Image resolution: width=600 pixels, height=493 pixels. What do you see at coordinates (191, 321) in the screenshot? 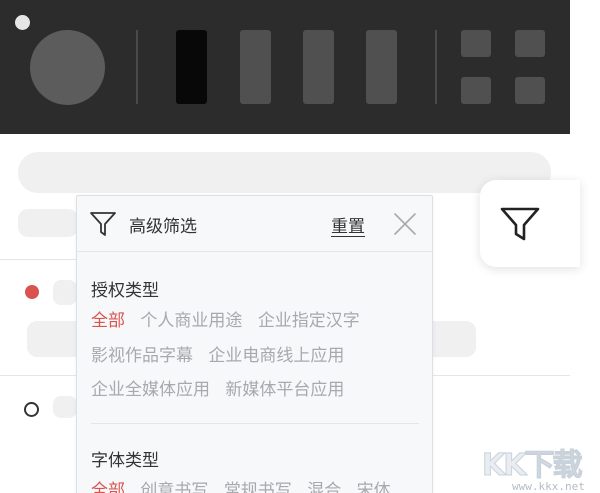
I see `option-personal-commercial: 个人商业用途` at bounding box center [191, 321].